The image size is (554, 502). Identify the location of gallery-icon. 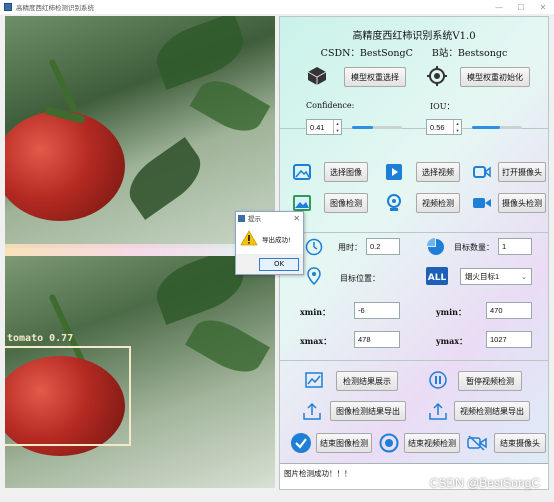
(302, 203).